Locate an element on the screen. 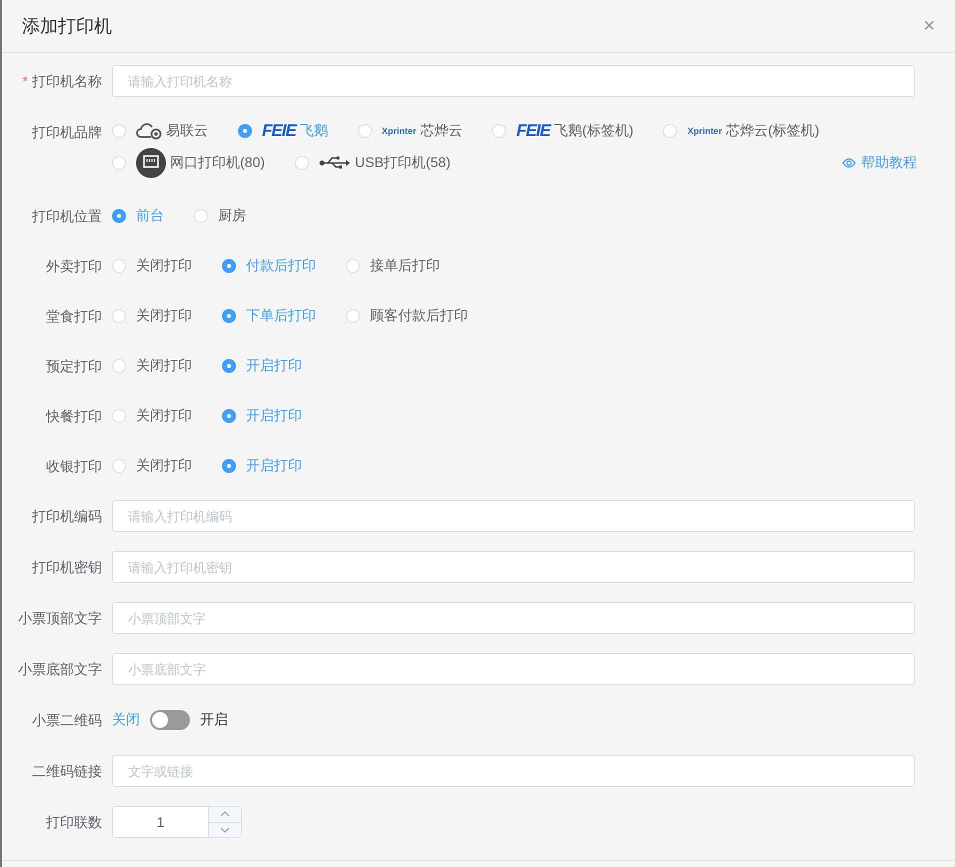 The width and height of the screenshot is (955, 867). field-label: 打印机名称 is located at coordinates (67, 81).